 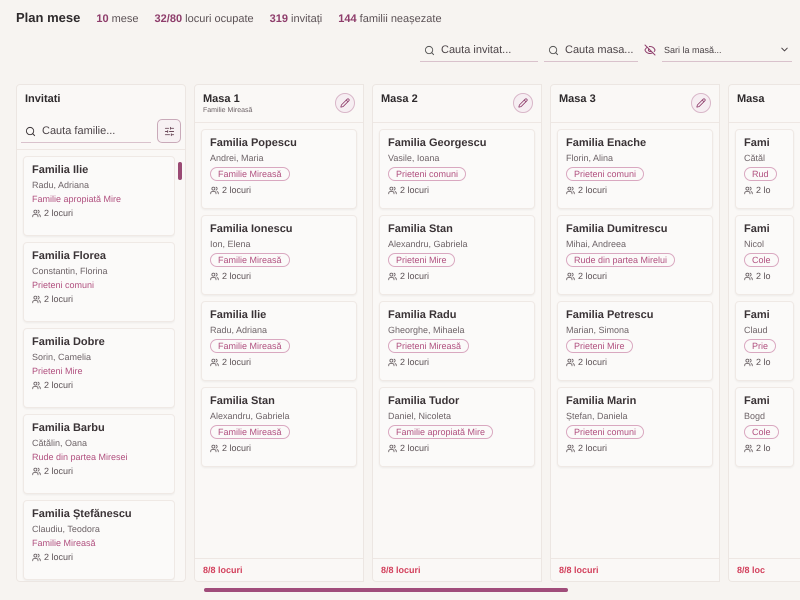 I want to click on family-card: Familia Popescu Andrei, Maria Familie Mireasă 2 locuri, so click(x=279, y=169).